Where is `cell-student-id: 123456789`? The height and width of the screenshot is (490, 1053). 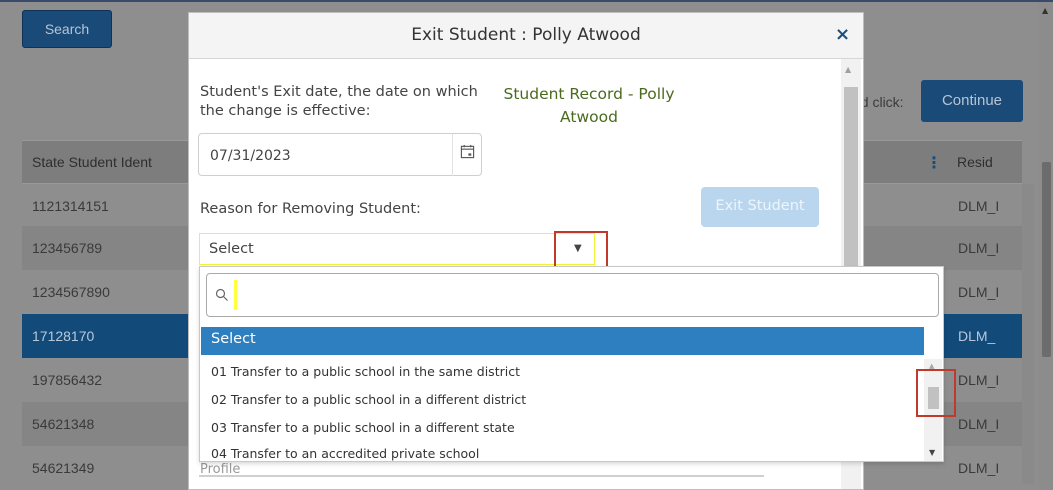
cell-student-id: 123456789 is located at coordinates (67, 248).